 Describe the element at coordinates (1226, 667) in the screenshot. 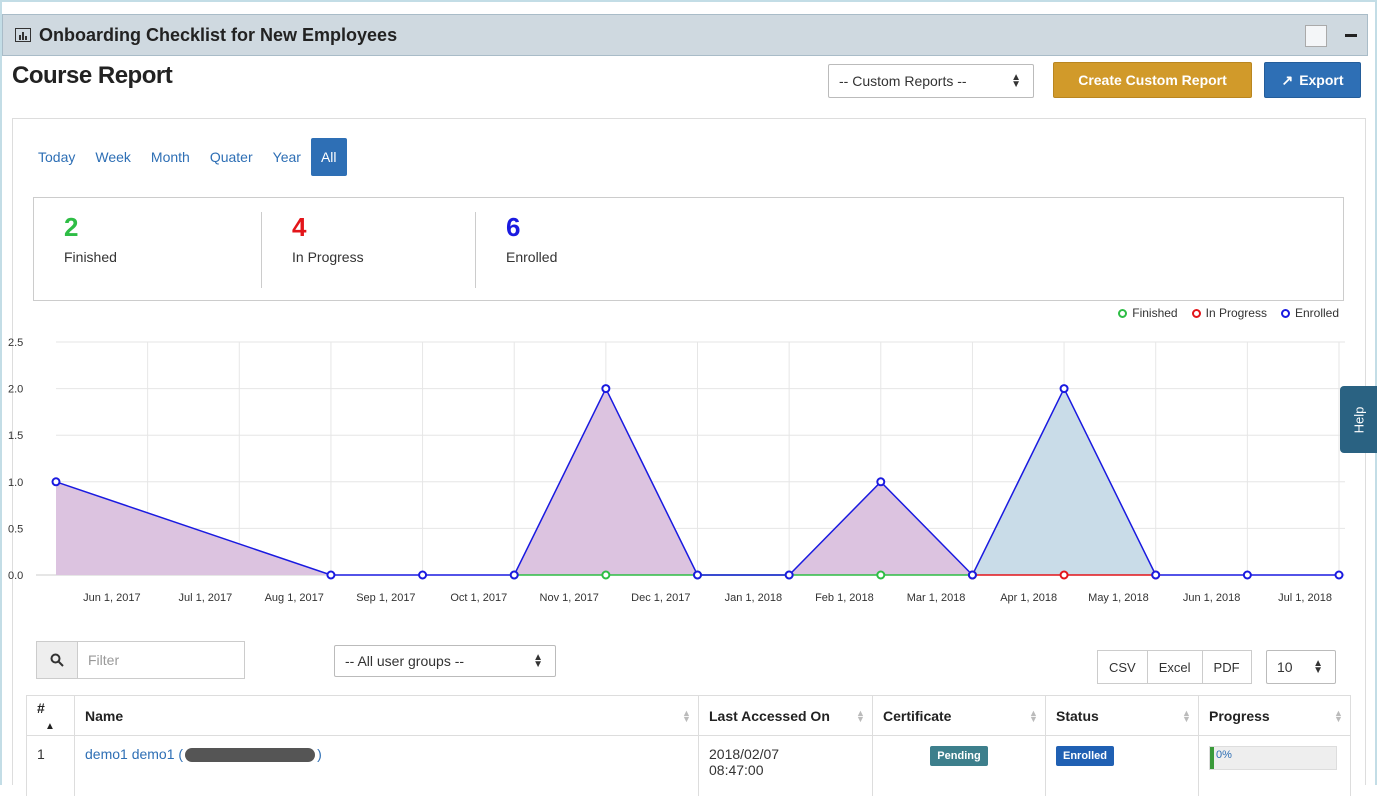

I see `pdf-button: PDF` at that location.